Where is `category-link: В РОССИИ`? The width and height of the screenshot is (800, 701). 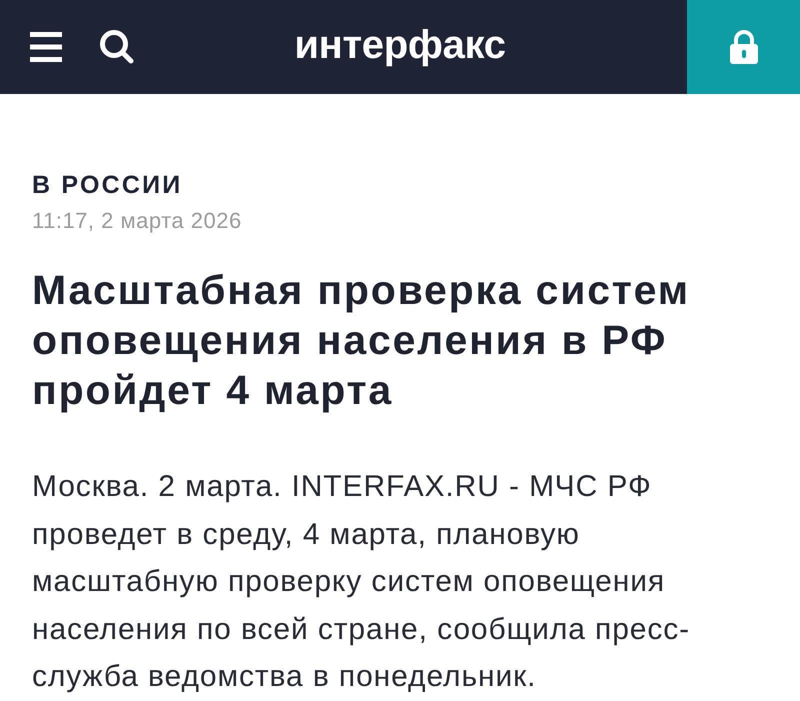
category-link: В РОССИИ is located at coordinates (107, 185).